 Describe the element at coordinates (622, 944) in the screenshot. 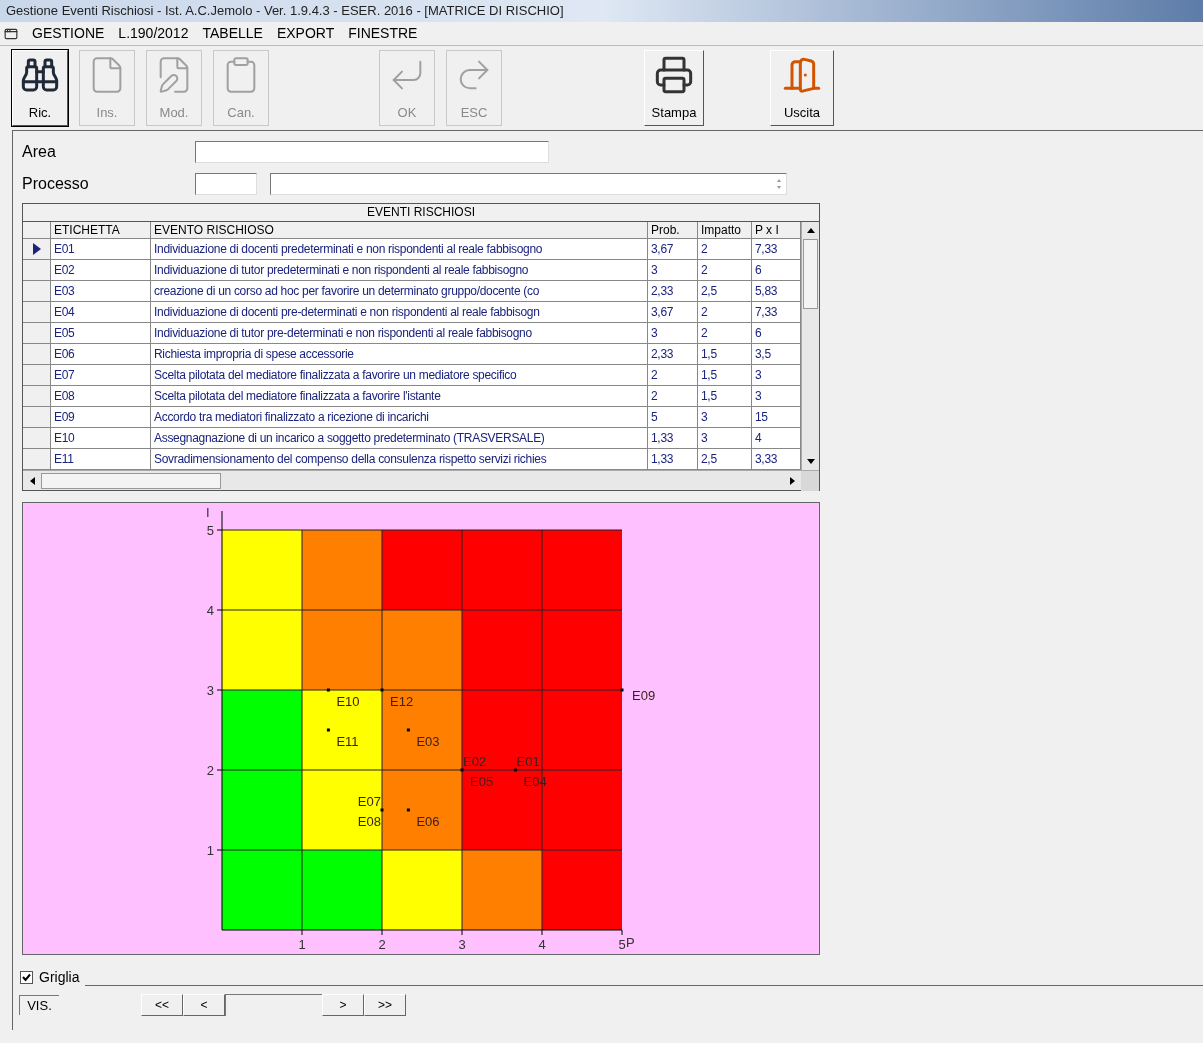

I see `x-tick-label: 5` at that location.